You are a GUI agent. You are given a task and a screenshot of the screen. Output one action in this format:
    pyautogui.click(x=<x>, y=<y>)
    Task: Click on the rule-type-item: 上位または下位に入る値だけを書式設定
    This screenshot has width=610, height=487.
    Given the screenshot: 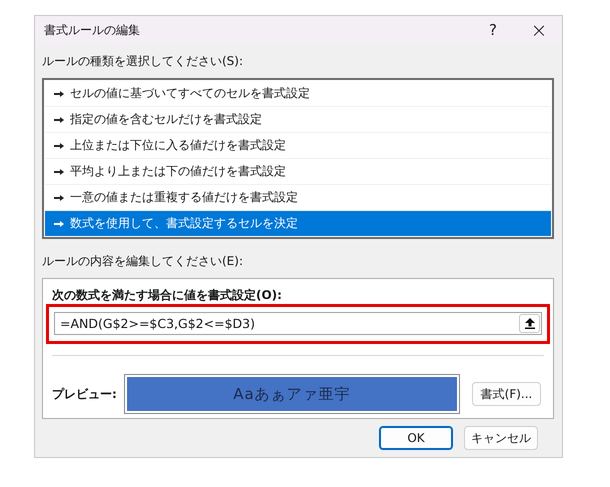 What is the action you would take?
    pyautogui.click(x=298, y=146)
    